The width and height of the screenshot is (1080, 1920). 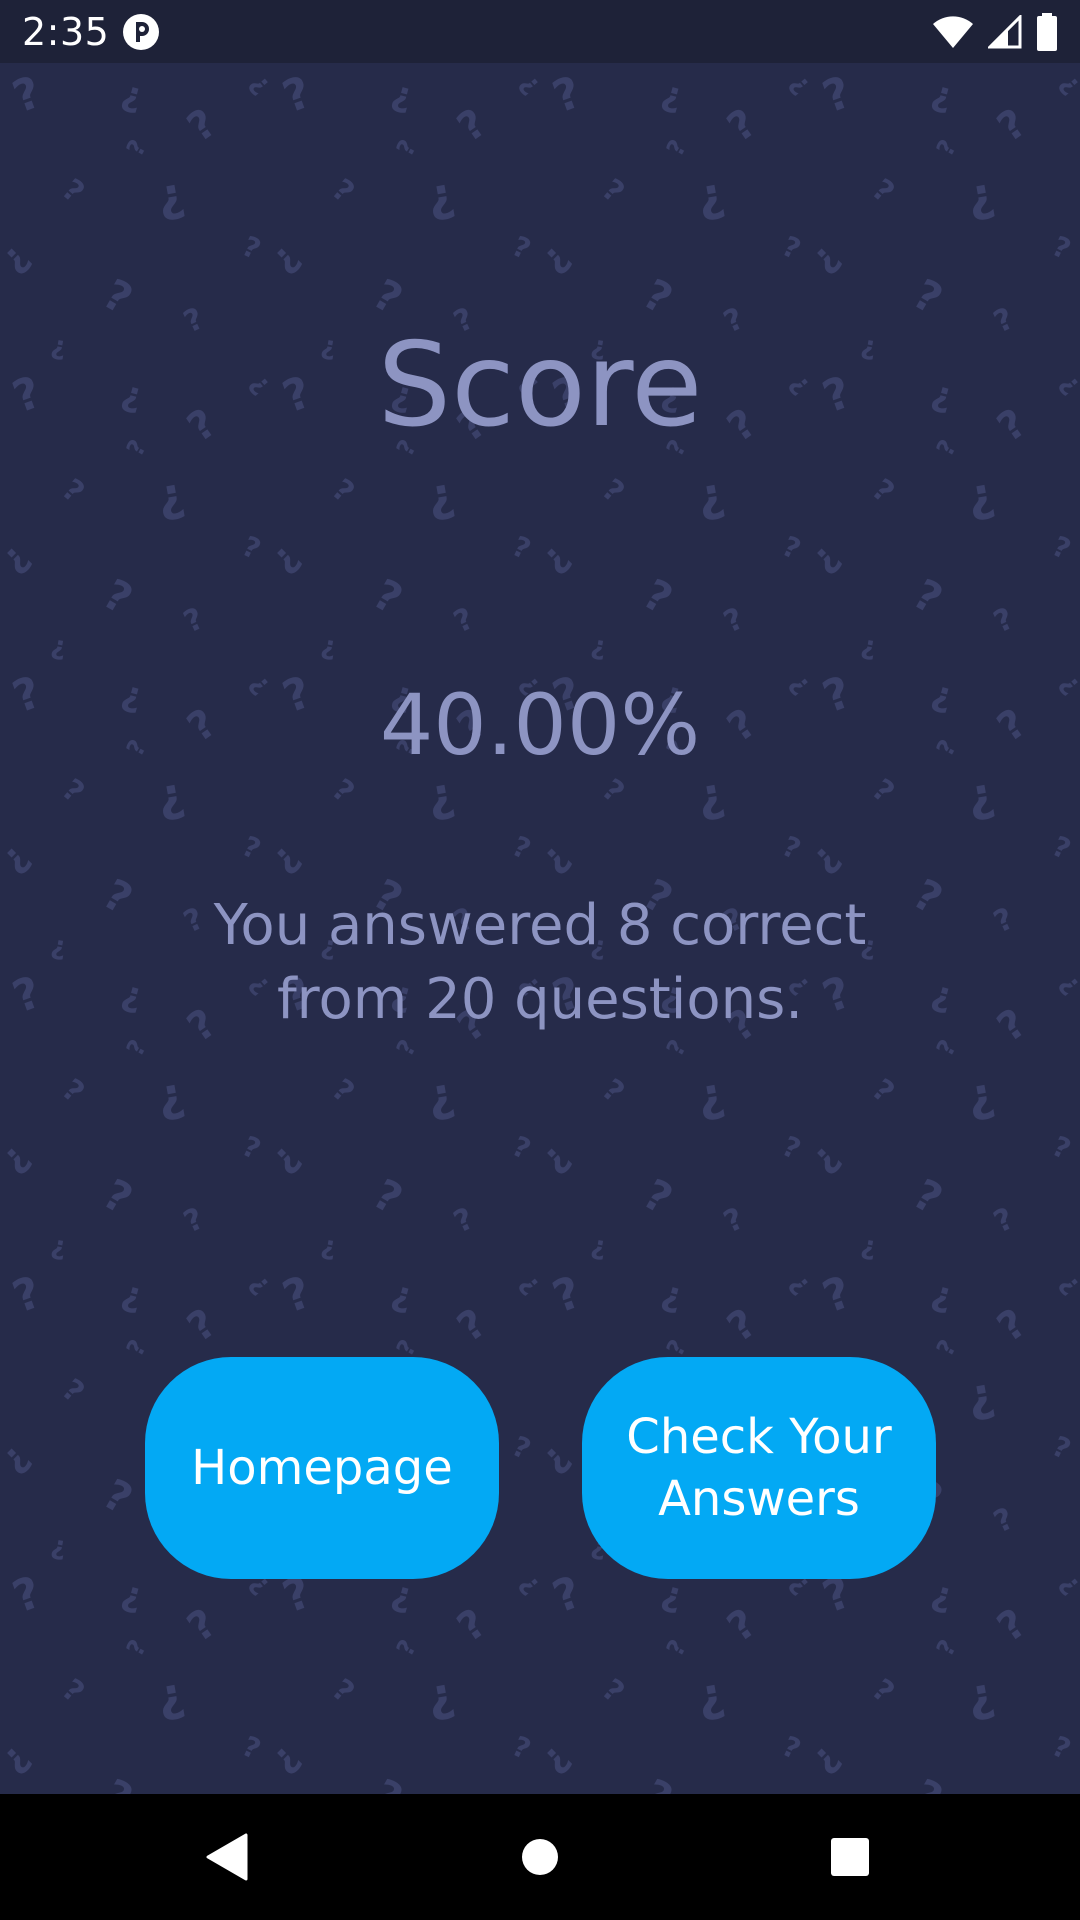 I want to click on battery-icon, so click(x=1047, y=32).